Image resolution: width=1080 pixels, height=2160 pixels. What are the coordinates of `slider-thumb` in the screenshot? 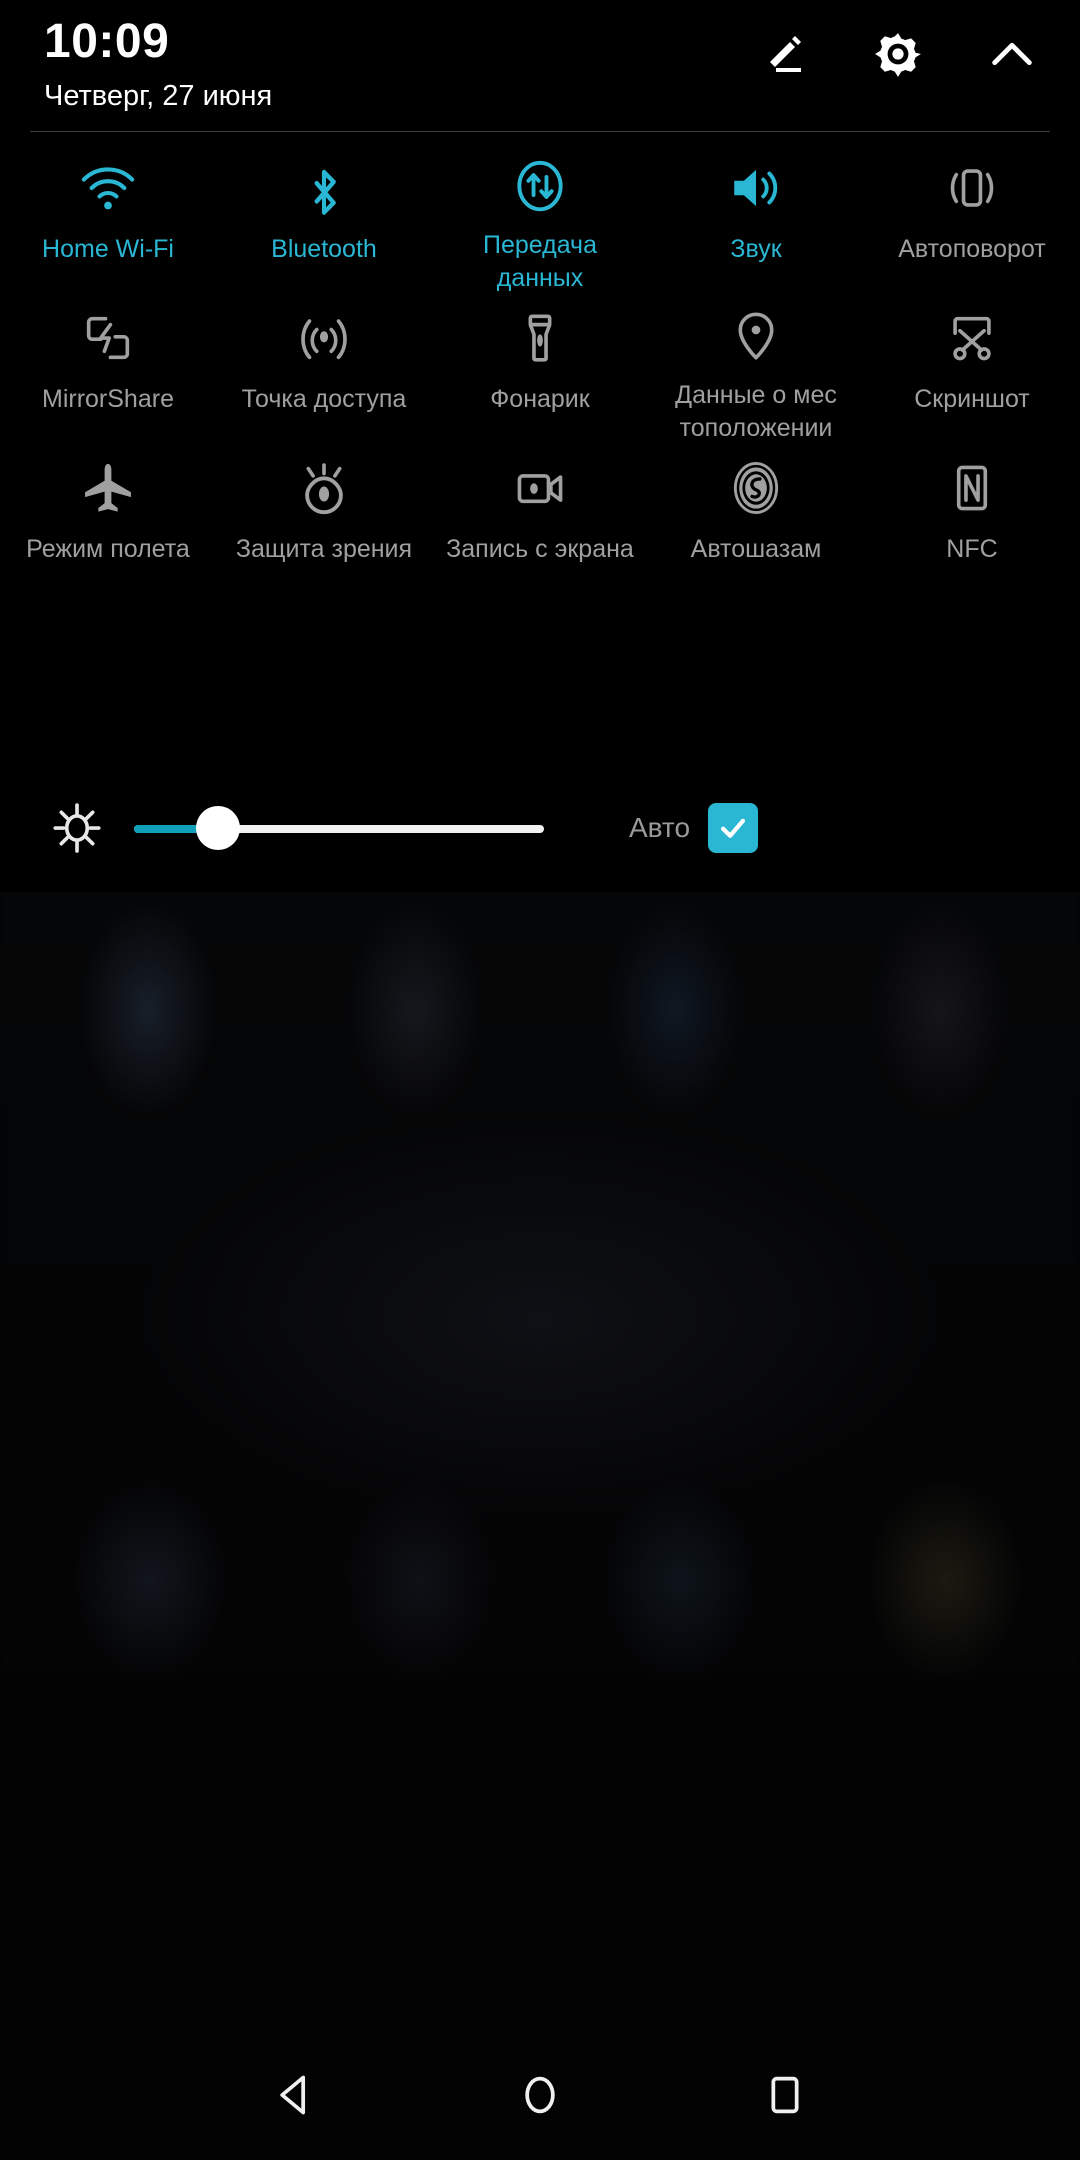 It's located at (218, 828).